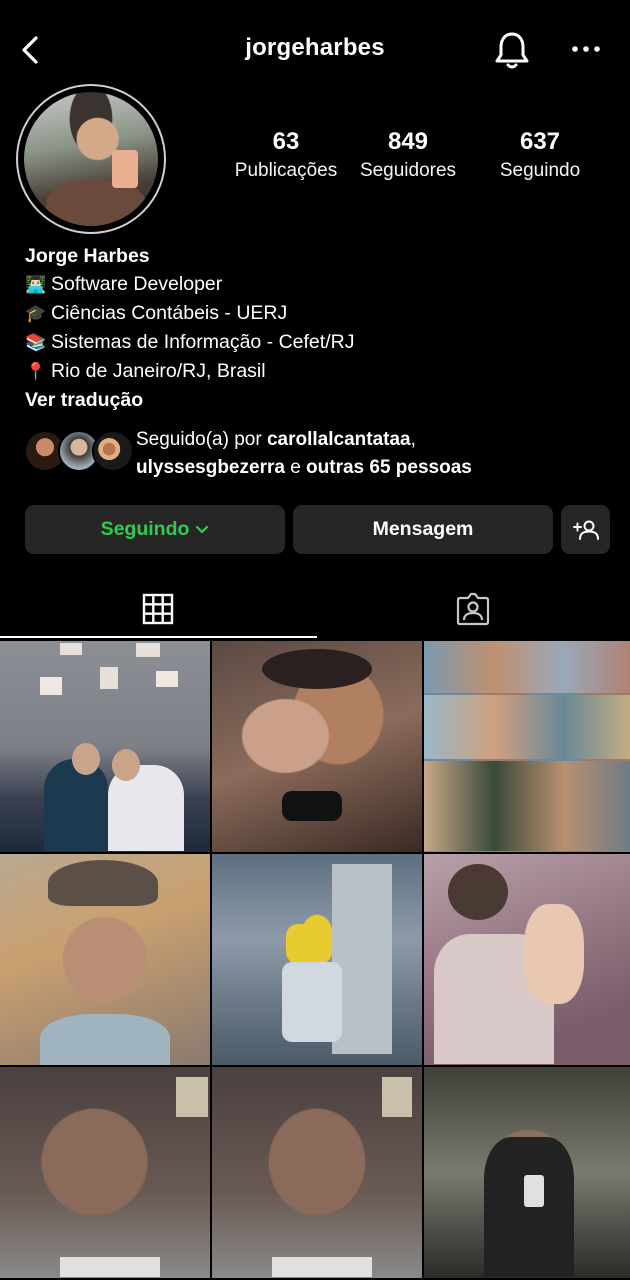 The width and height of the screenshot is (630, 1280). I want to click on tab-tagged, so click(472, 609).